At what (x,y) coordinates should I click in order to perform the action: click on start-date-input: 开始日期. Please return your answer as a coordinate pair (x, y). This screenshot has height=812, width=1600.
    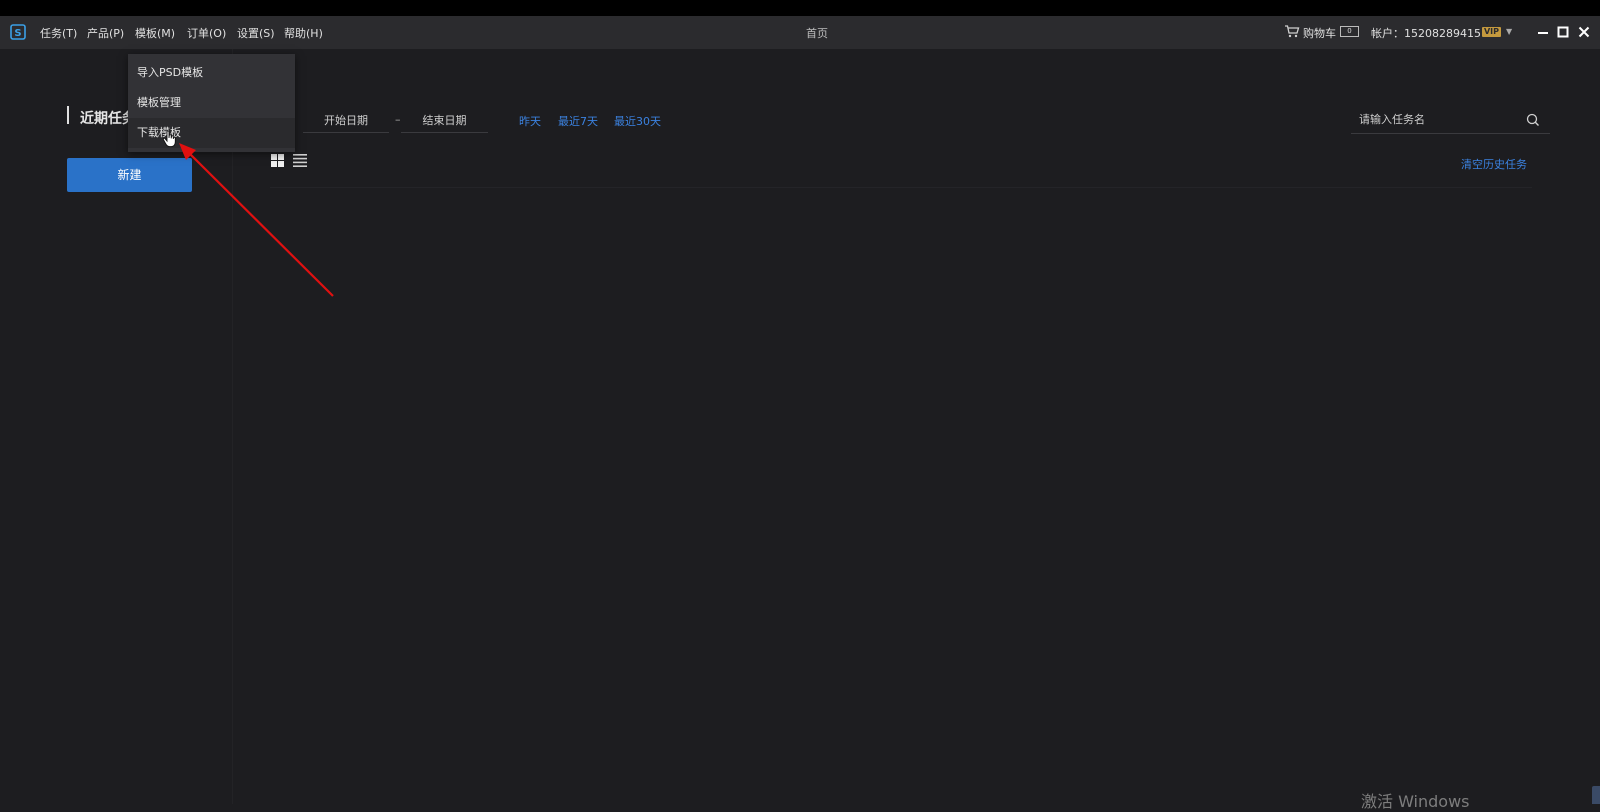
    Looking at the image, I should click on (346, 121).